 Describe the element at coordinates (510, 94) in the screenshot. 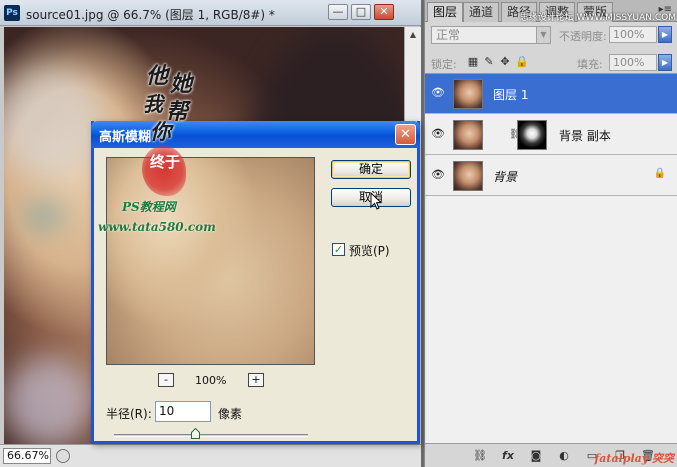

I see `layer-name: 图层 1` at that location.